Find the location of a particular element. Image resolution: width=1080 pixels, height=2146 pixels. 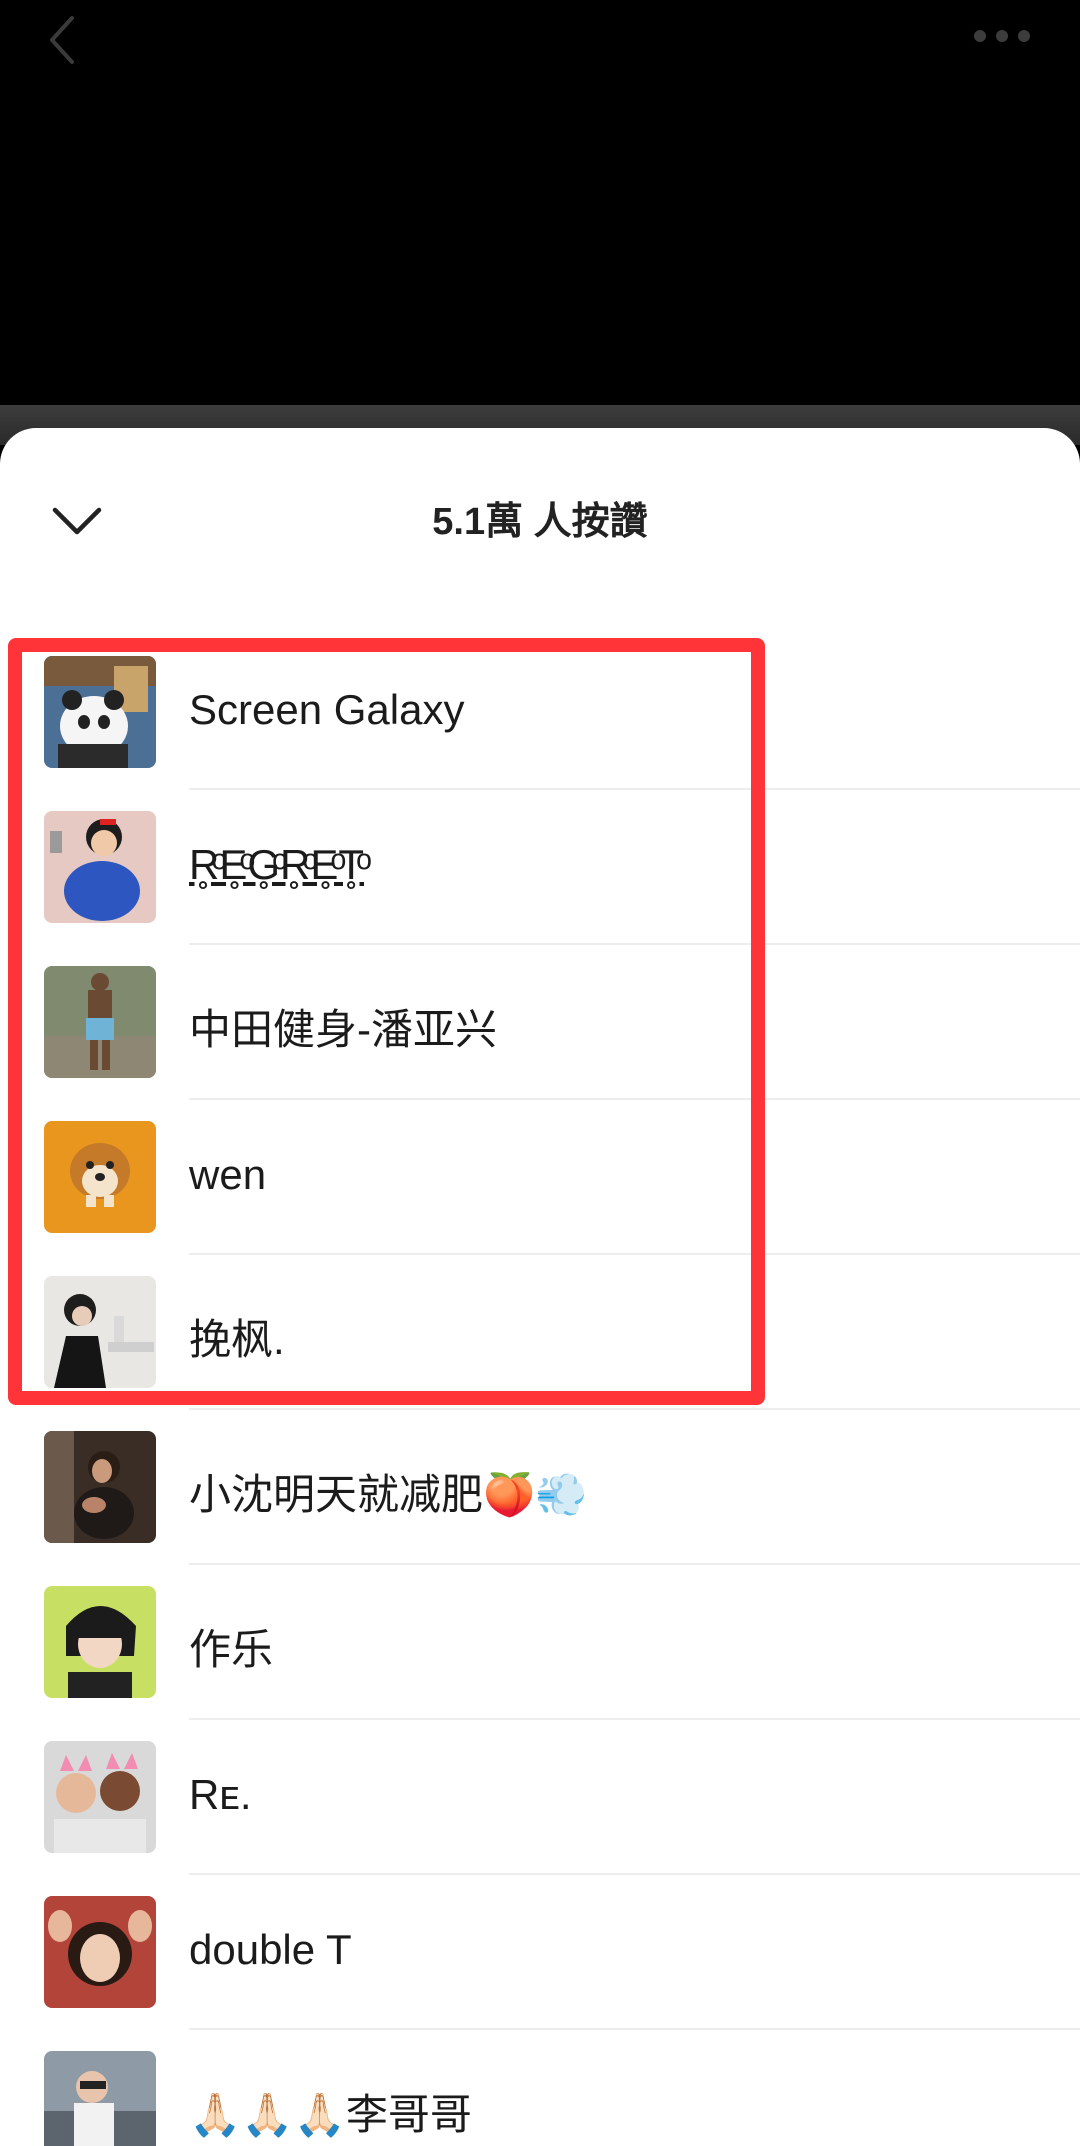

username: 挽枫. is located at coordinates (237, 1336).